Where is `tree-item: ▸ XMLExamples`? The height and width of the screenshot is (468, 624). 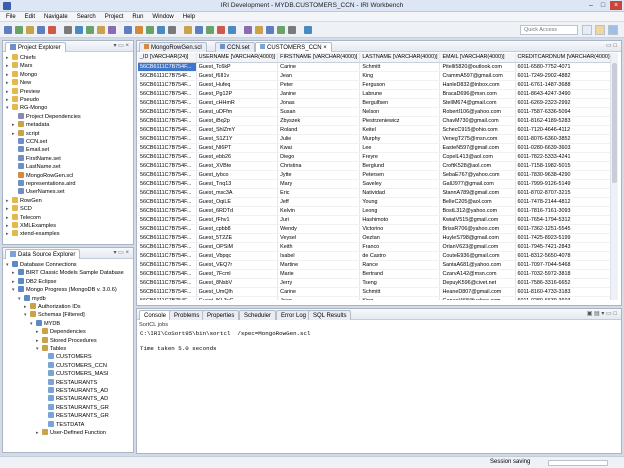
tree-item: ▸ XMLExamples is located at coordinates (31, 226).